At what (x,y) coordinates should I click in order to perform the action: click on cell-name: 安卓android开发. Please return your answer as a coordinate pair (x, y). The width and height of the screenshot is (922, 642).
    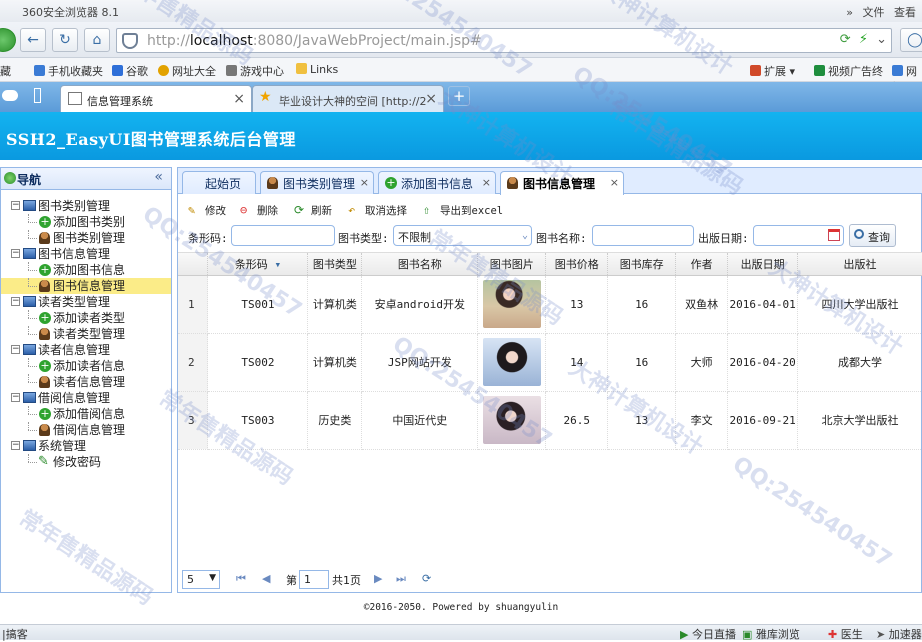
    Looking at the image, I should click on (420, 304).